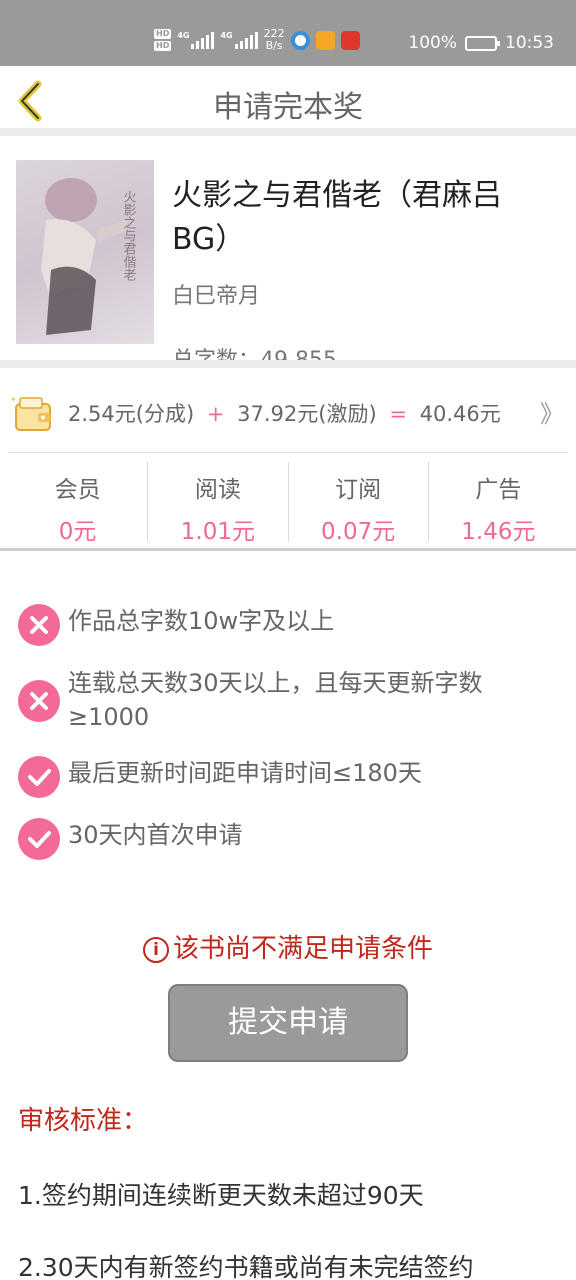  I want to click on battery-icon: ⚡, so click(482, 43).